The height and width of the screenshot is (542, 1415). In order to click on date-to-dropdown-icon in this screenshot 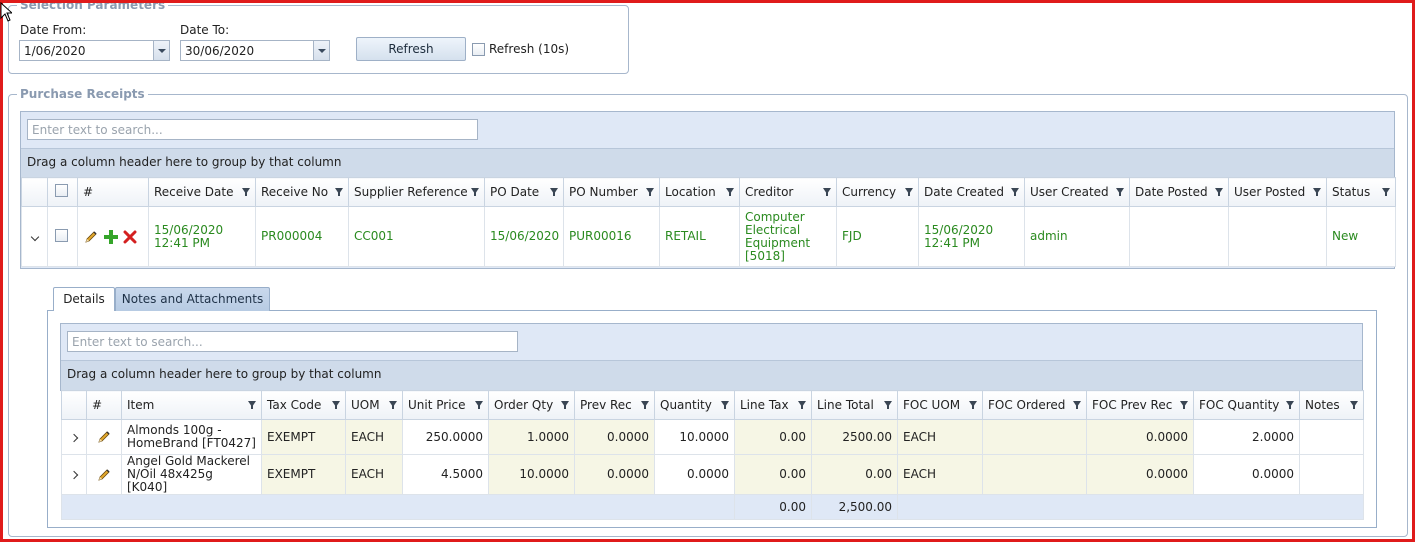, I will do `click(321, 50)`.